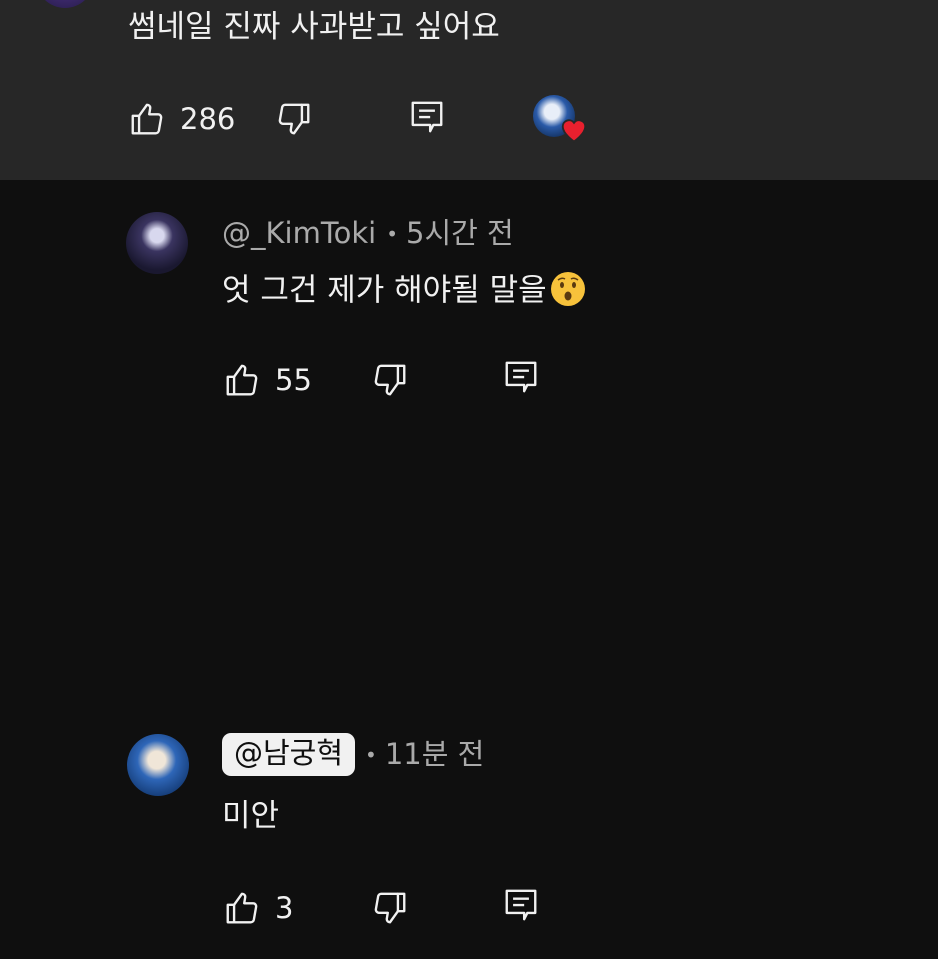  What do you see at coordinates (568, 289) in the screenshot?
I see `hushed-face-emoji` at bounding box center [568, 289].